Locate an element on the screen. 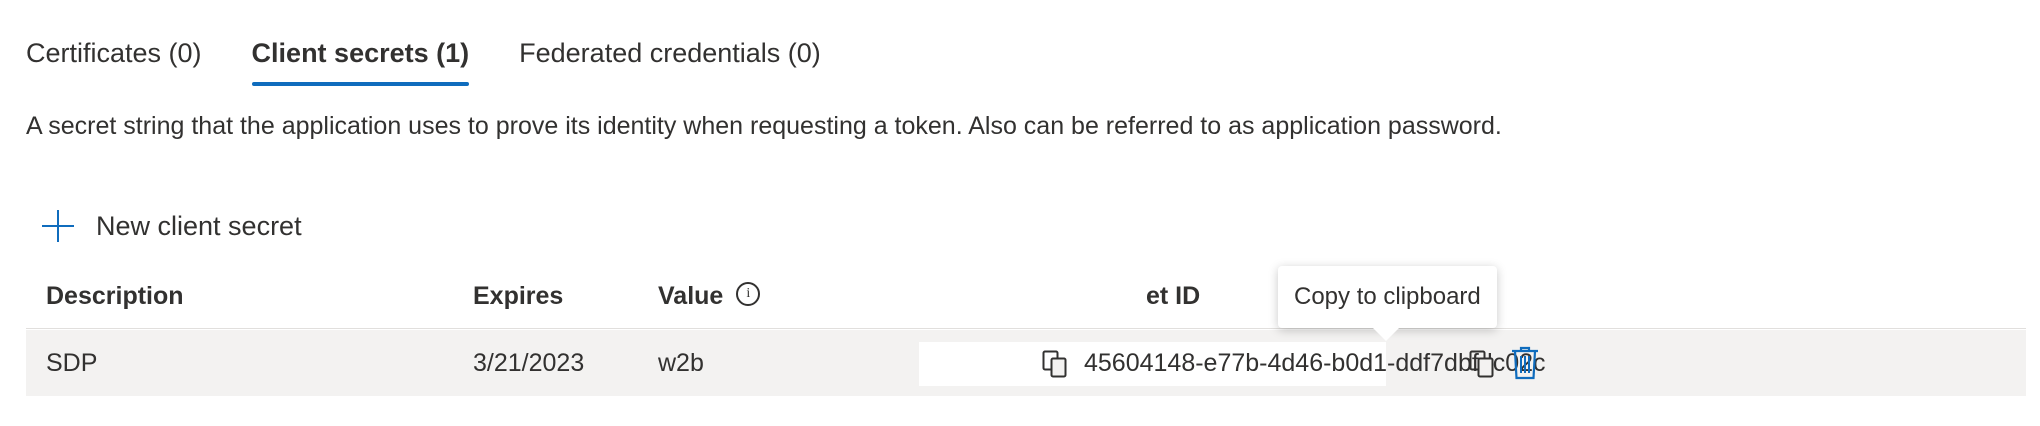 The width and height of the screenshot is (2040, 426). tooltip-arrow is located at coordinates (1386, 334).